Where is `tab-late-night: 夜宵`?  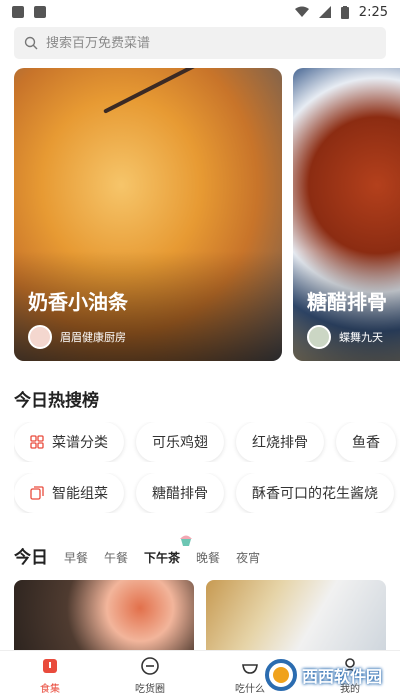 tab-late-night: 夜宵 is located at coordinates (248, 558).